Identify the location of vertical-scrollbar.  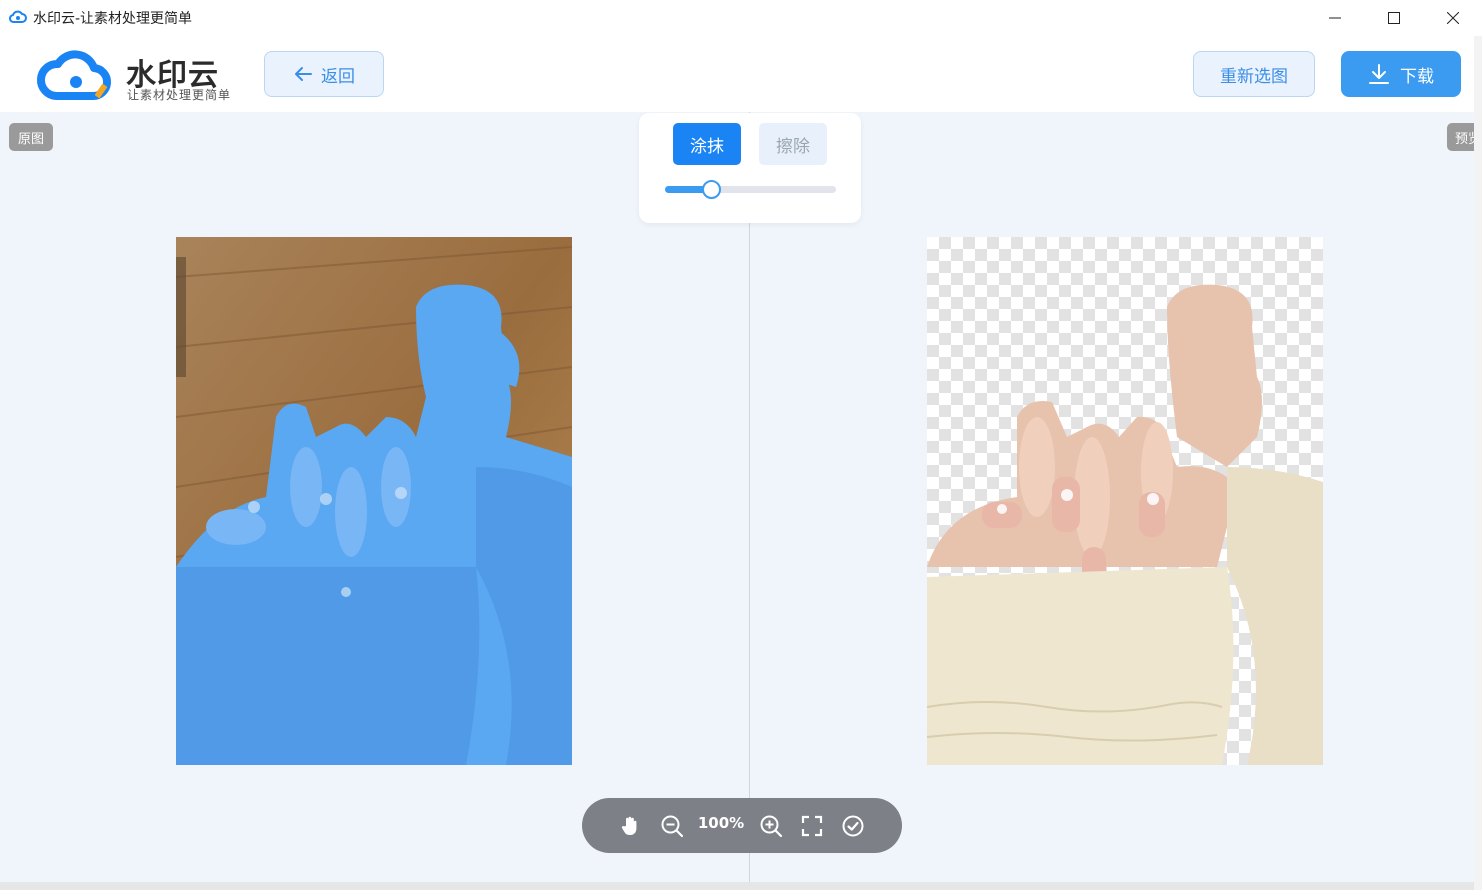
(1478, 463).